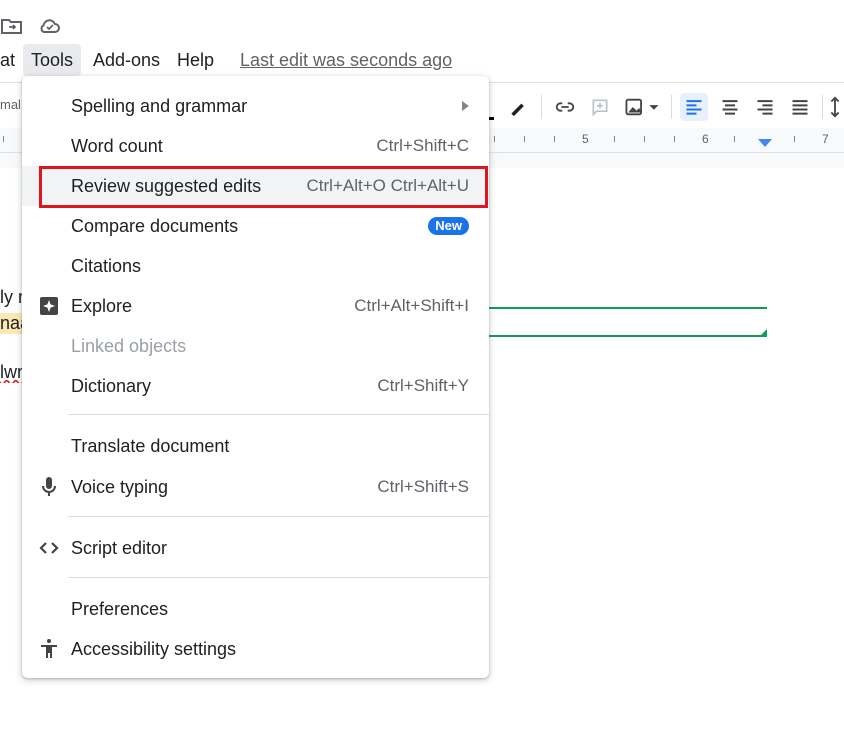 Image resolution: width=844 pixels, height=732 pixels. I want to click on code-icon, so click(49, 548).